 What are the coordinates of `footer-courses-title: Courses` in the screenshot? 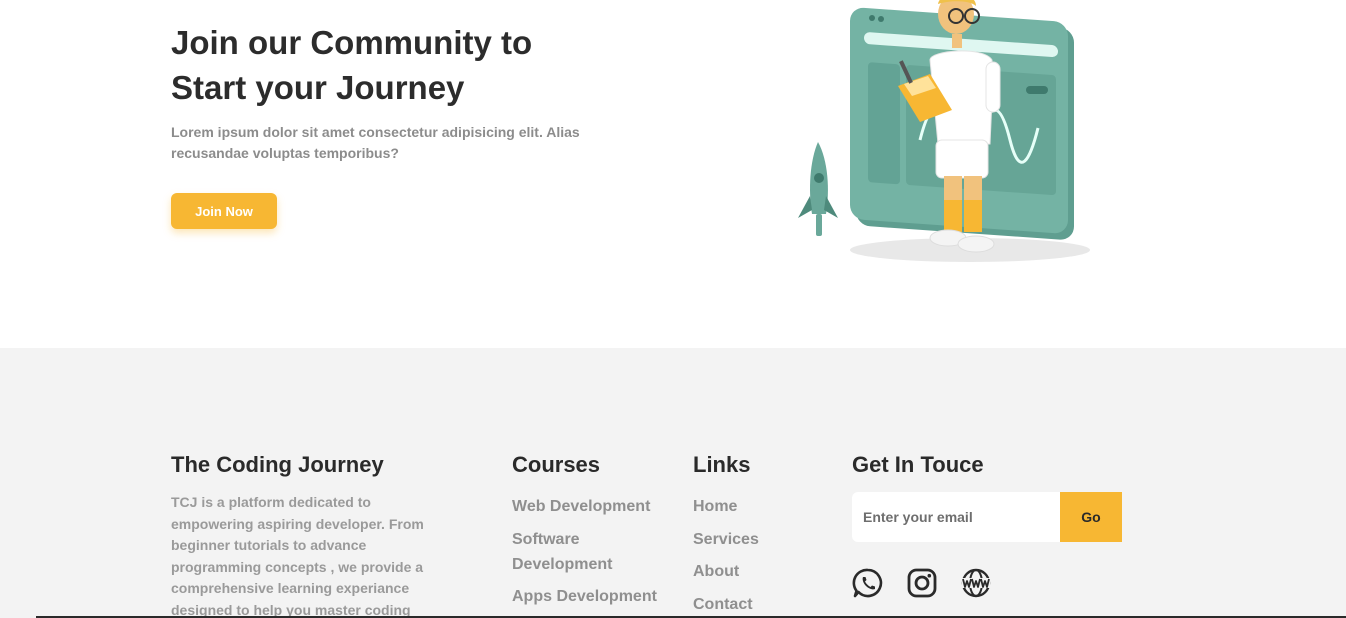 It's located at (556, 464).